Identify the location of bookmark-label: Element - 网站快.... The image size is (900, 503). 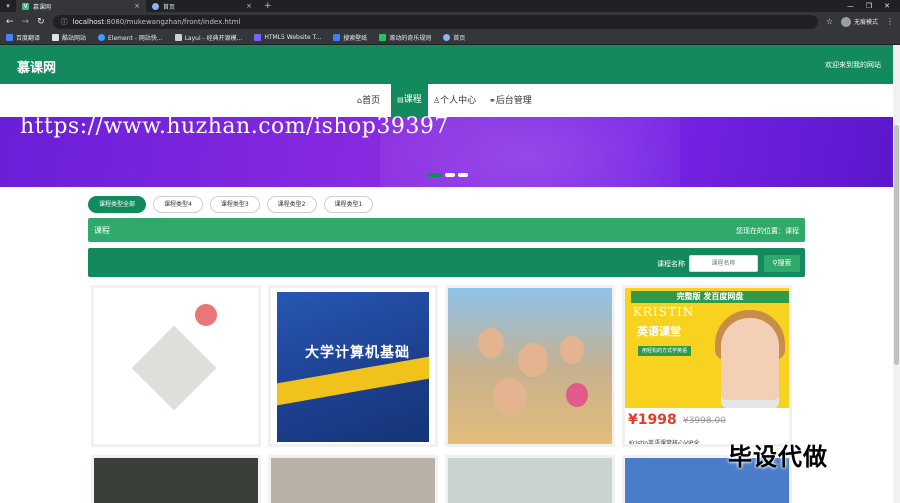
(135, 38).